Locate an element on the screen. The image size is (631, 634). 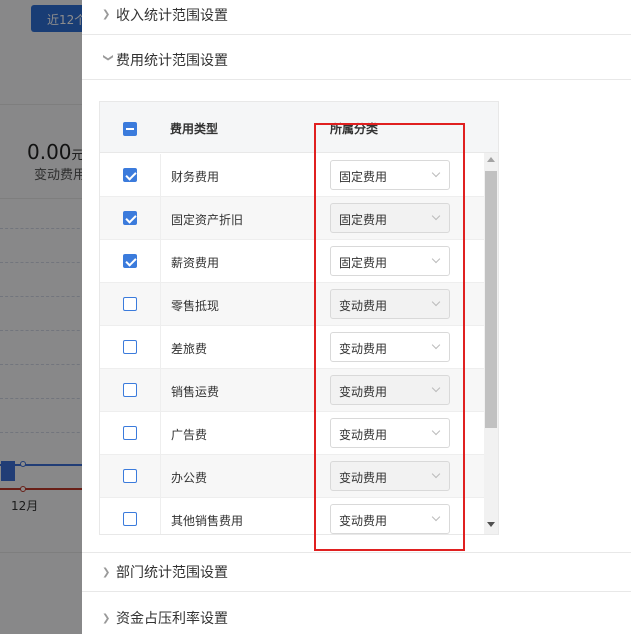
section-capital-header: ❯ 资金占压利率设置 is located at coordinates (356, 616).